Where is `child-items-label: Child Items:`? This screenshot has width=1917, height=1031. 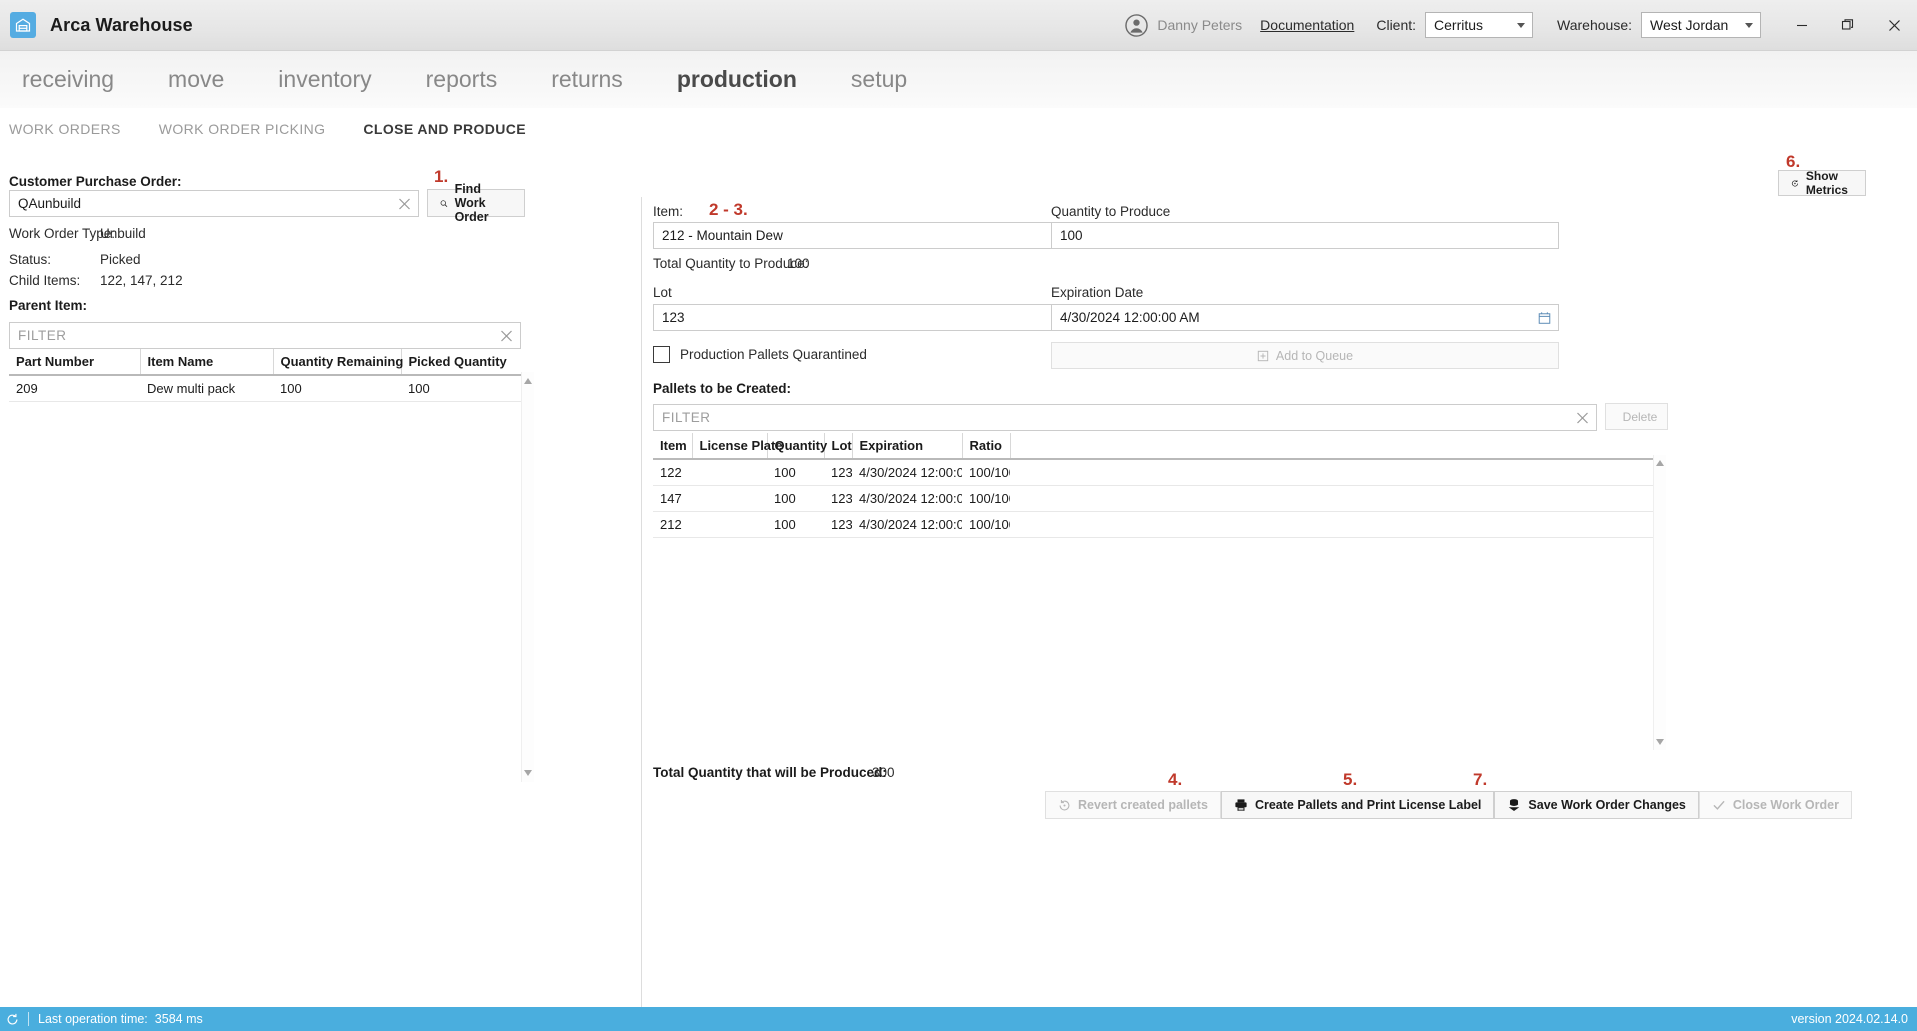 child-items-label: Child Items: is located at coordinates (45, 280).